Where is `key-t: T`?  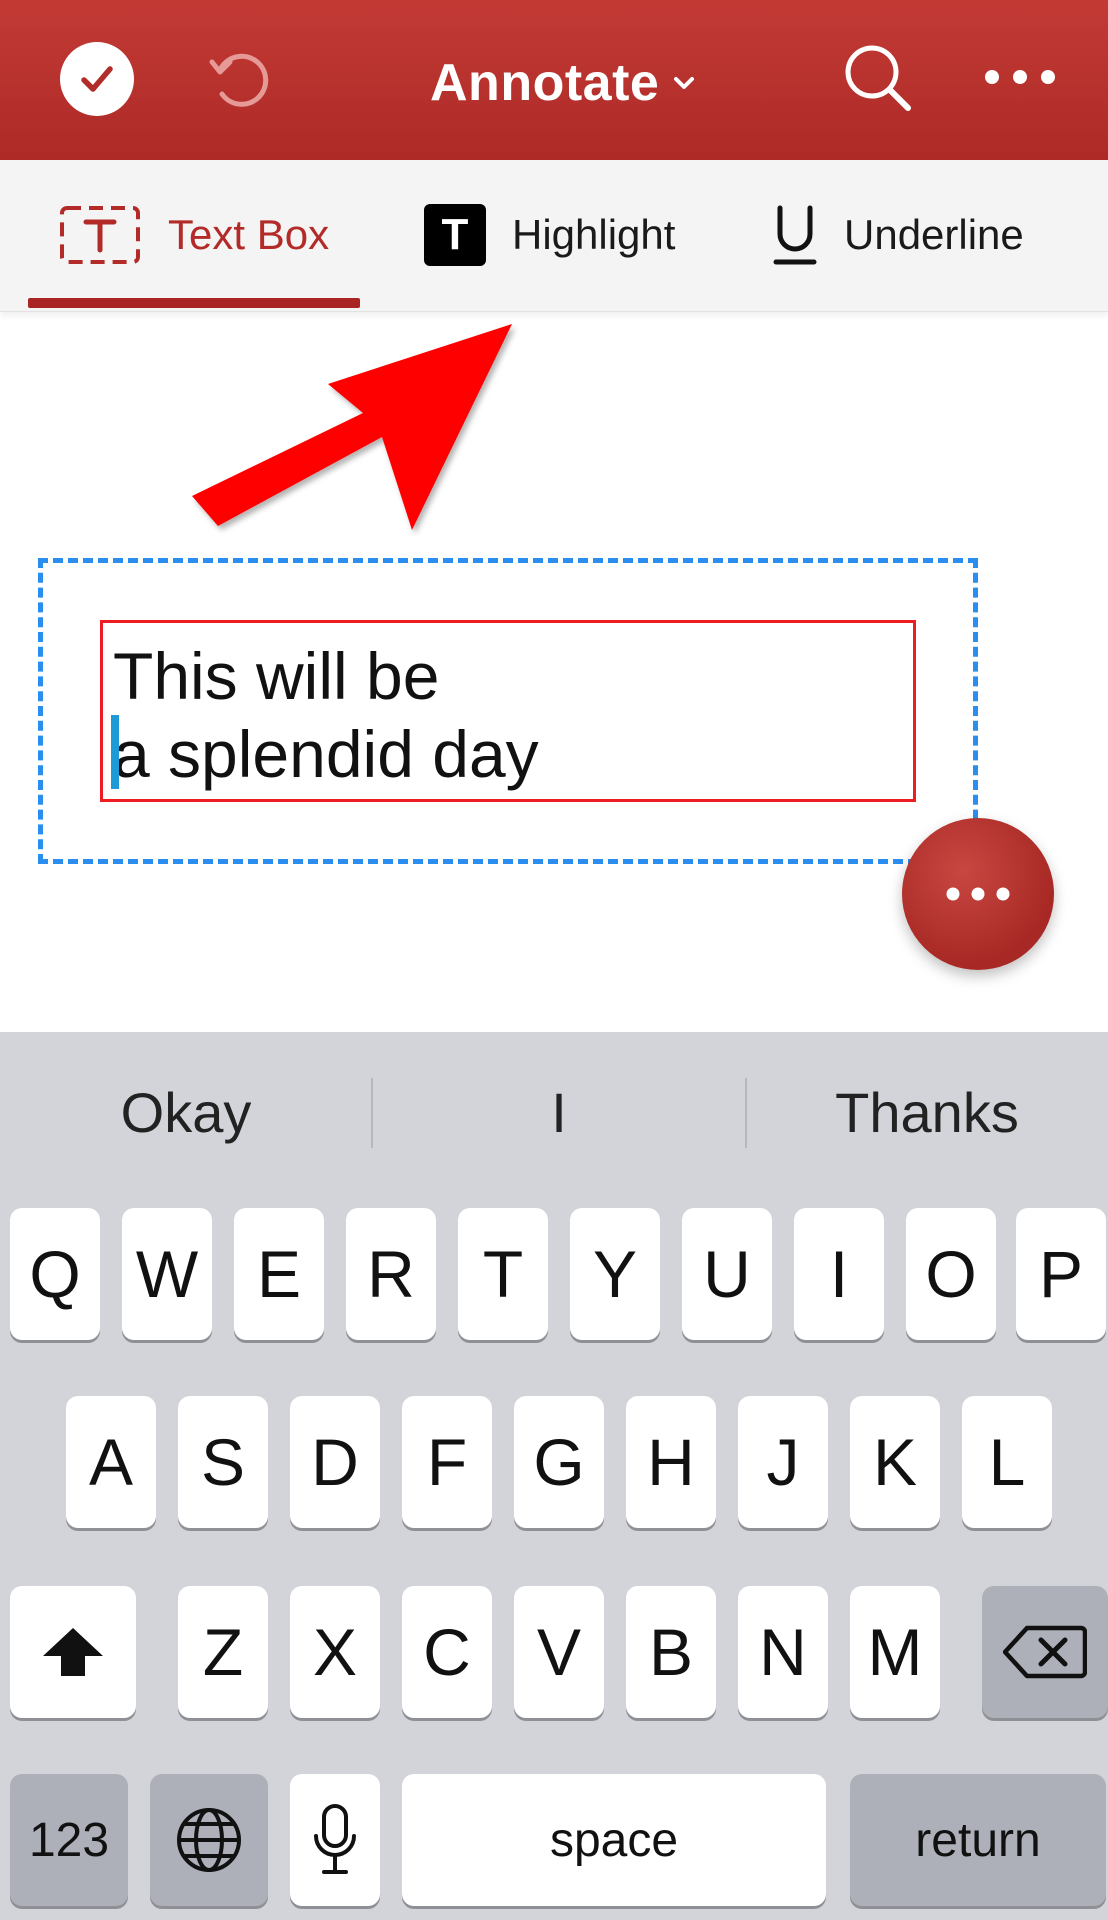
key-t: T is located at coordinates (503, 1274).